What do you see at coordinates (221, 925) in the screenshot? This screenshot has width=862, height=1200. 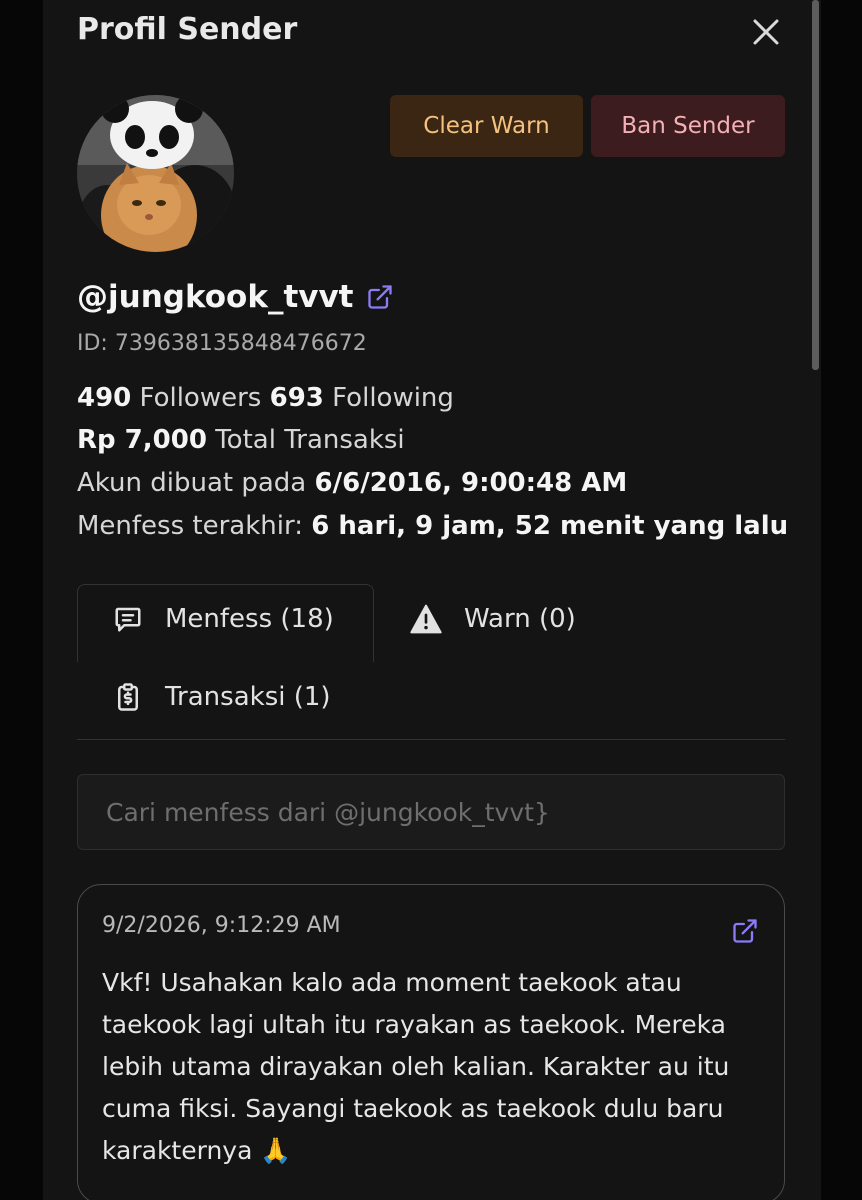 I see `menfess-timestamp: 9/2/2026, 9:12:29 AM` at bounding box center [221, 925].